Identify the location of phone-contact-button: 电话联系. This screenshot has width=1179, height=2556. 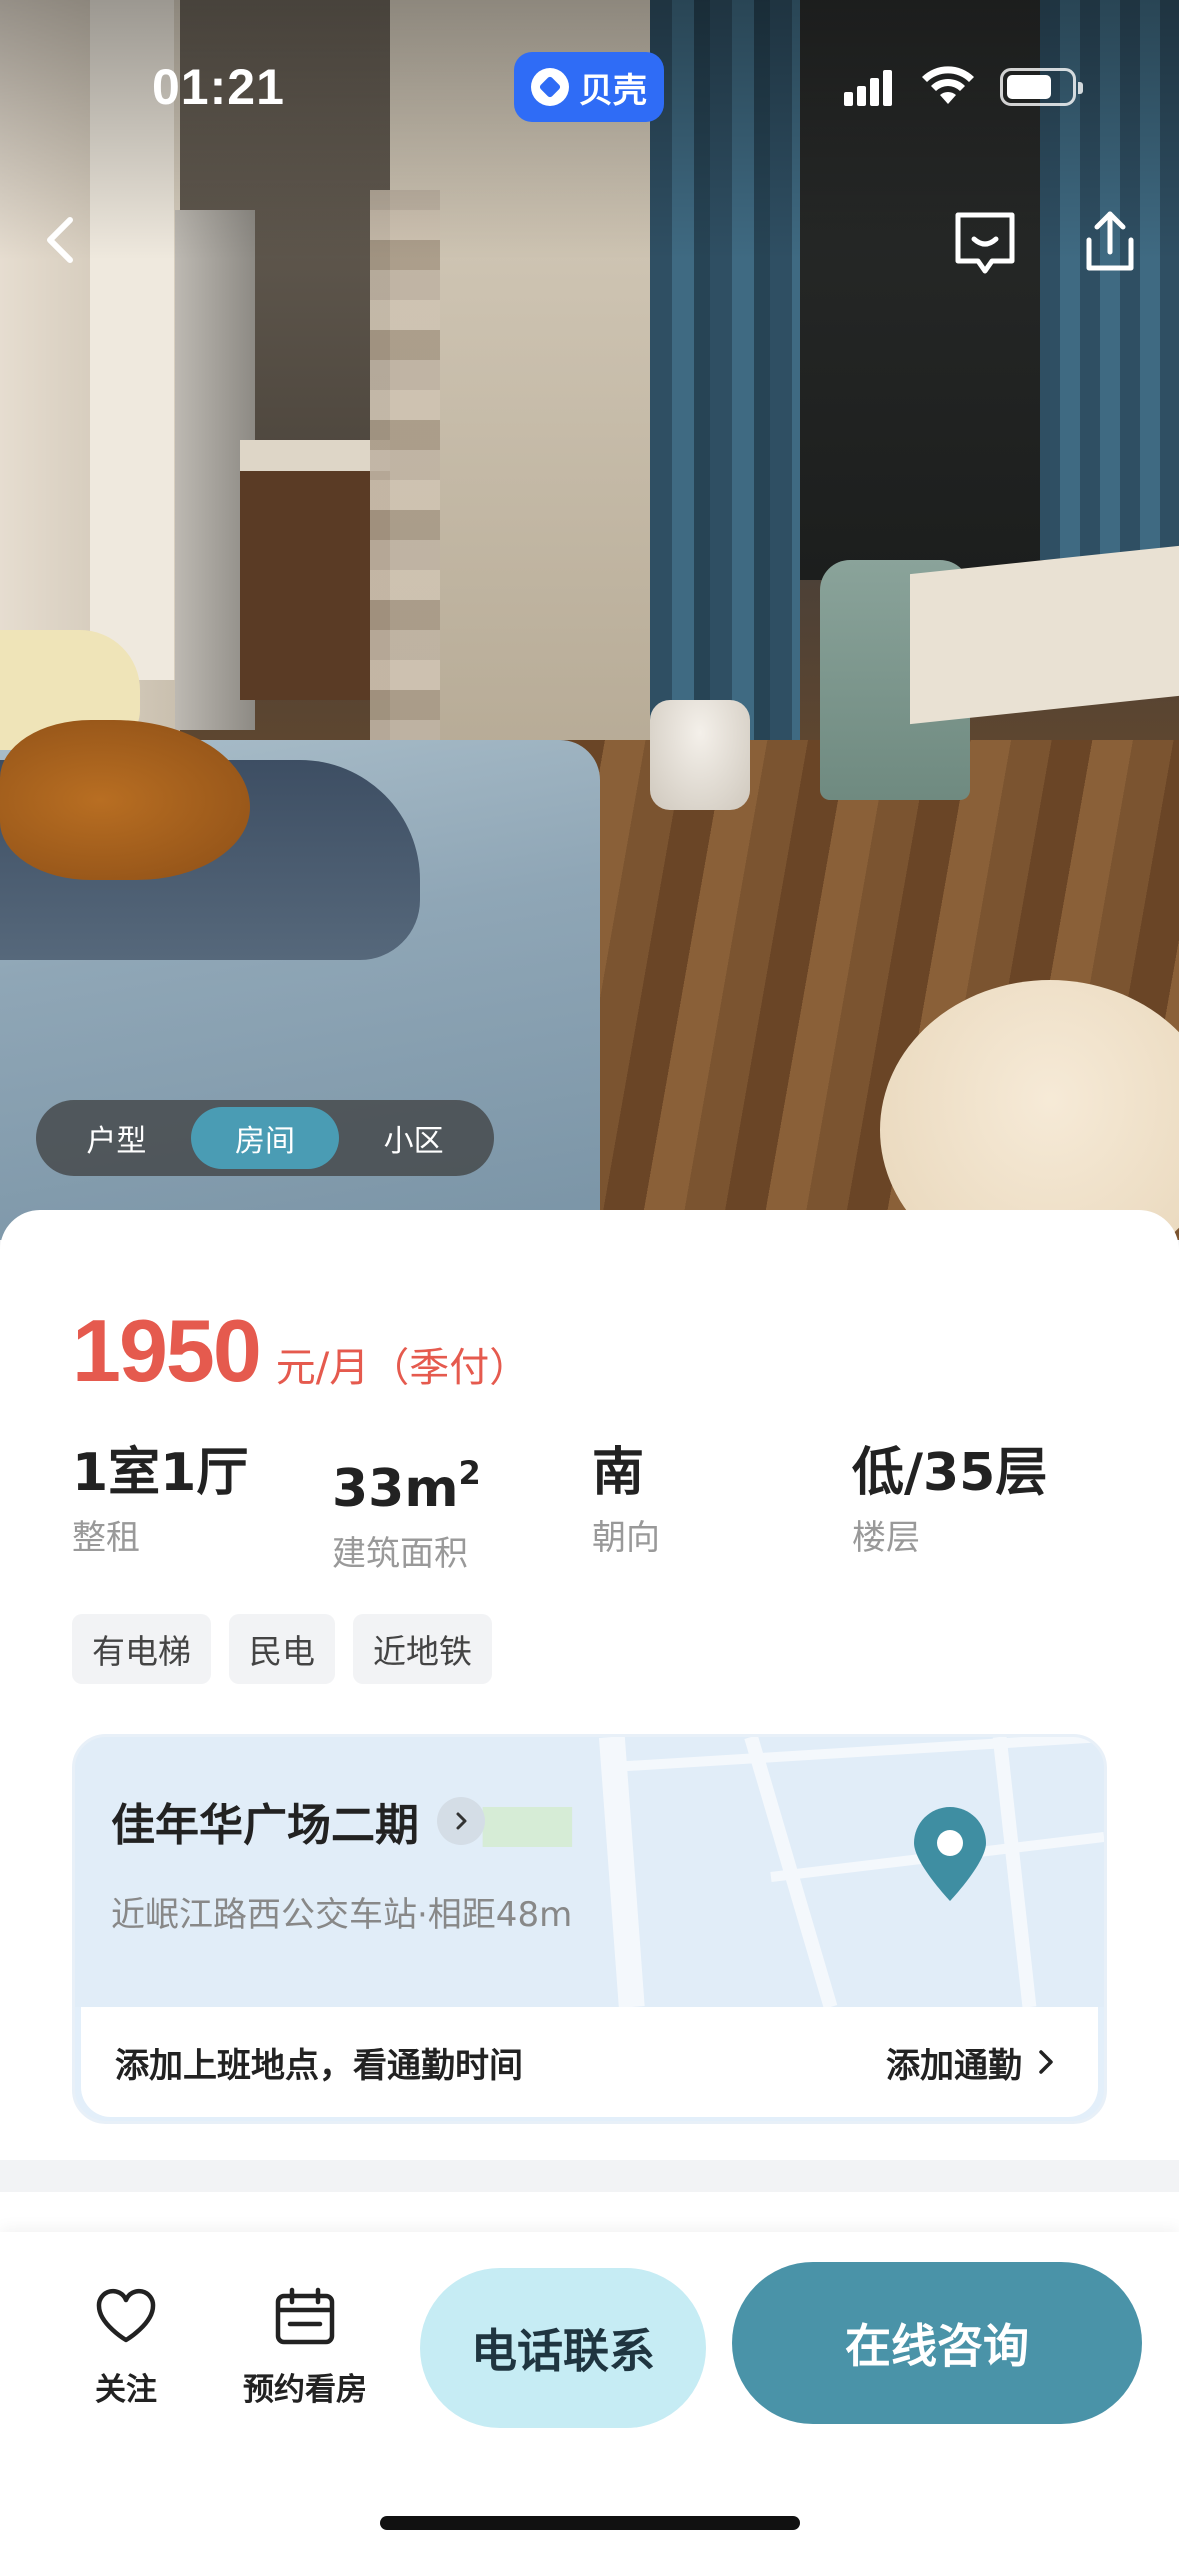
(563, 2348).